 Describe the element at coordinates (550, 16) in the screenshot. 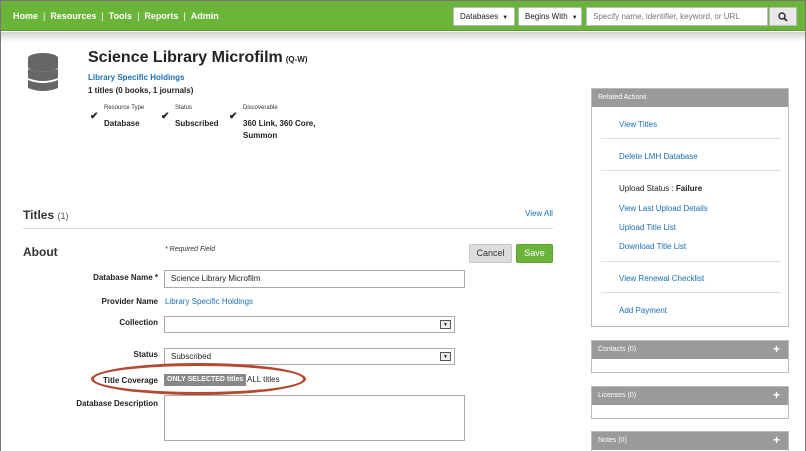

I see `match-mode-select: Begins With ▼` at that location.